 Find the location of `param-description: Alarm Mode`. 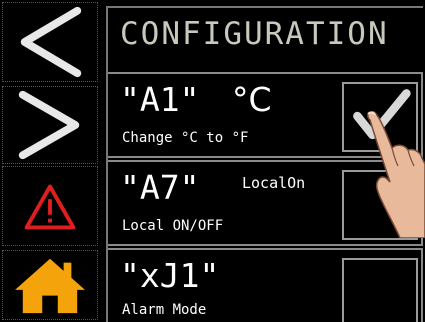

param-description: Alarm Mode is located at coordinates (164, 310).